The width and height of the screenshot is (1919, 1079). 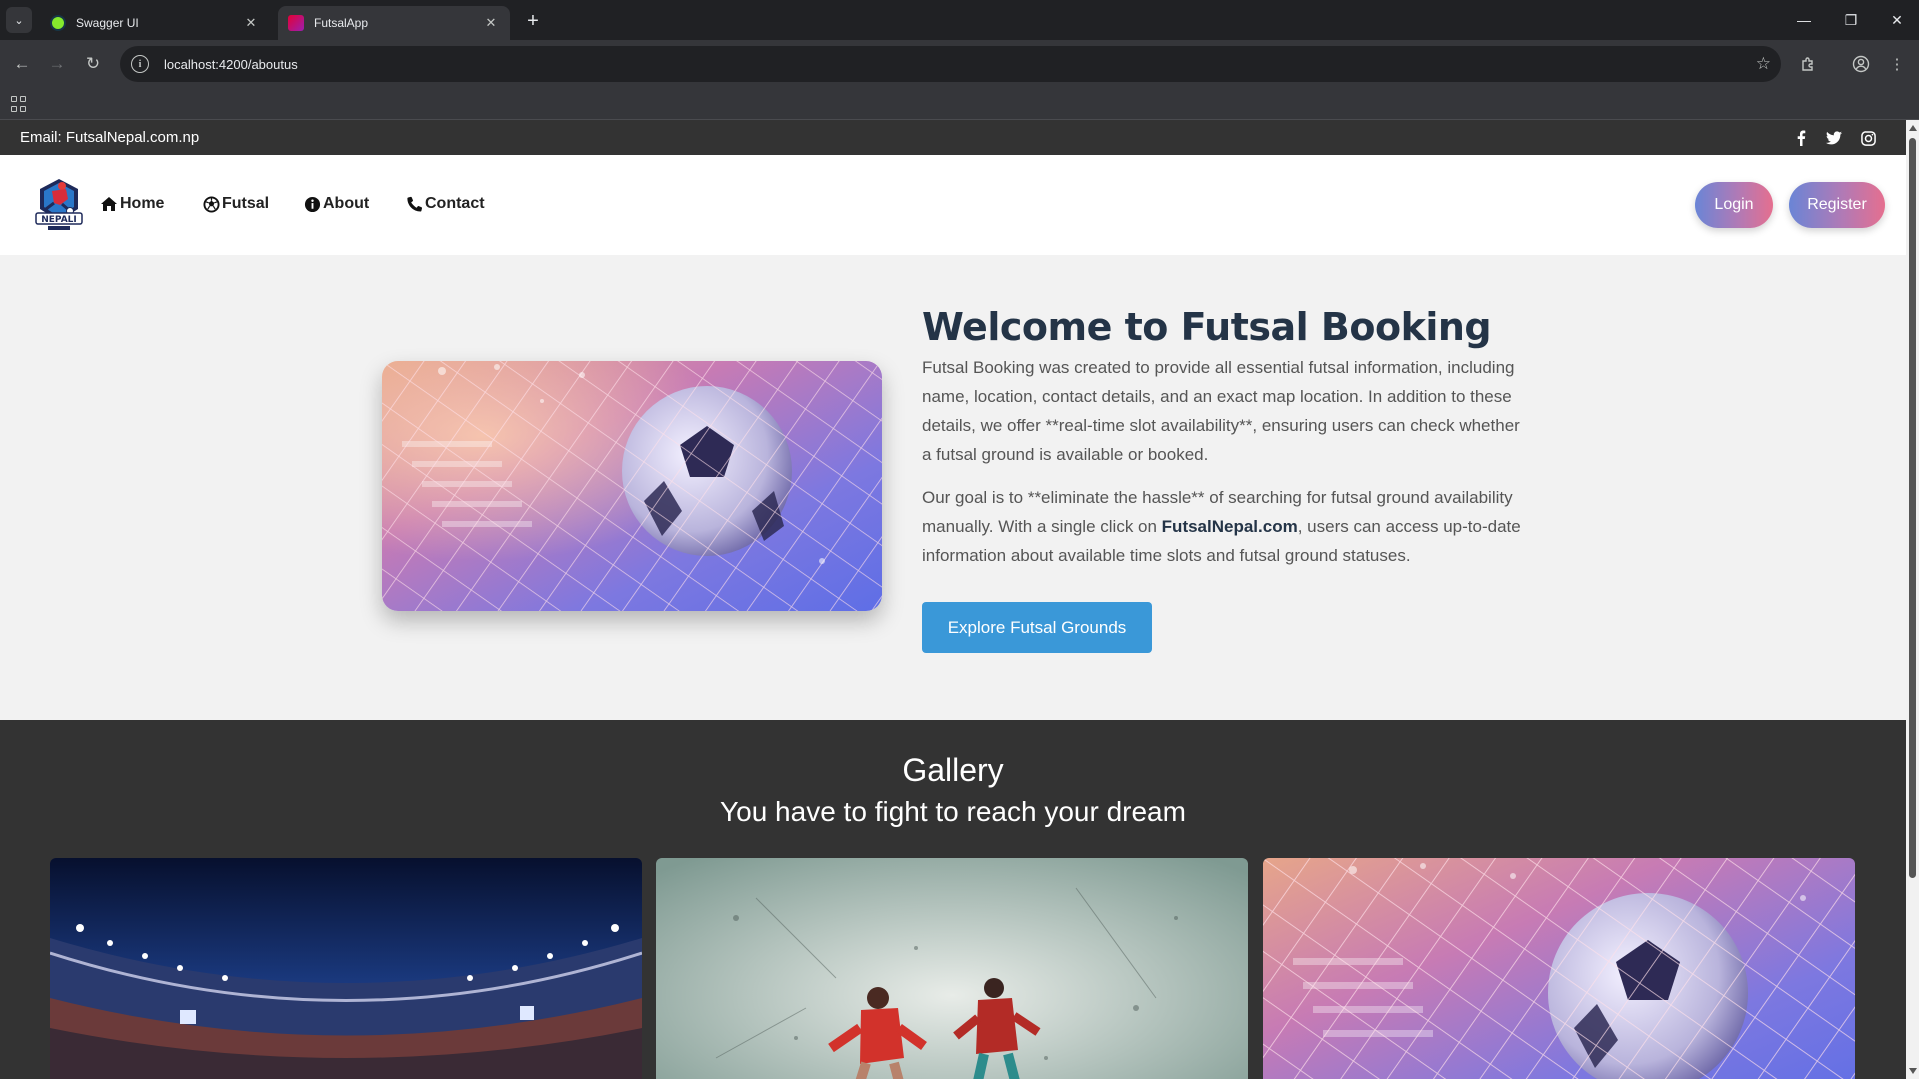 I want to click on nav-contact: Contact, so click(x=446, y=204).